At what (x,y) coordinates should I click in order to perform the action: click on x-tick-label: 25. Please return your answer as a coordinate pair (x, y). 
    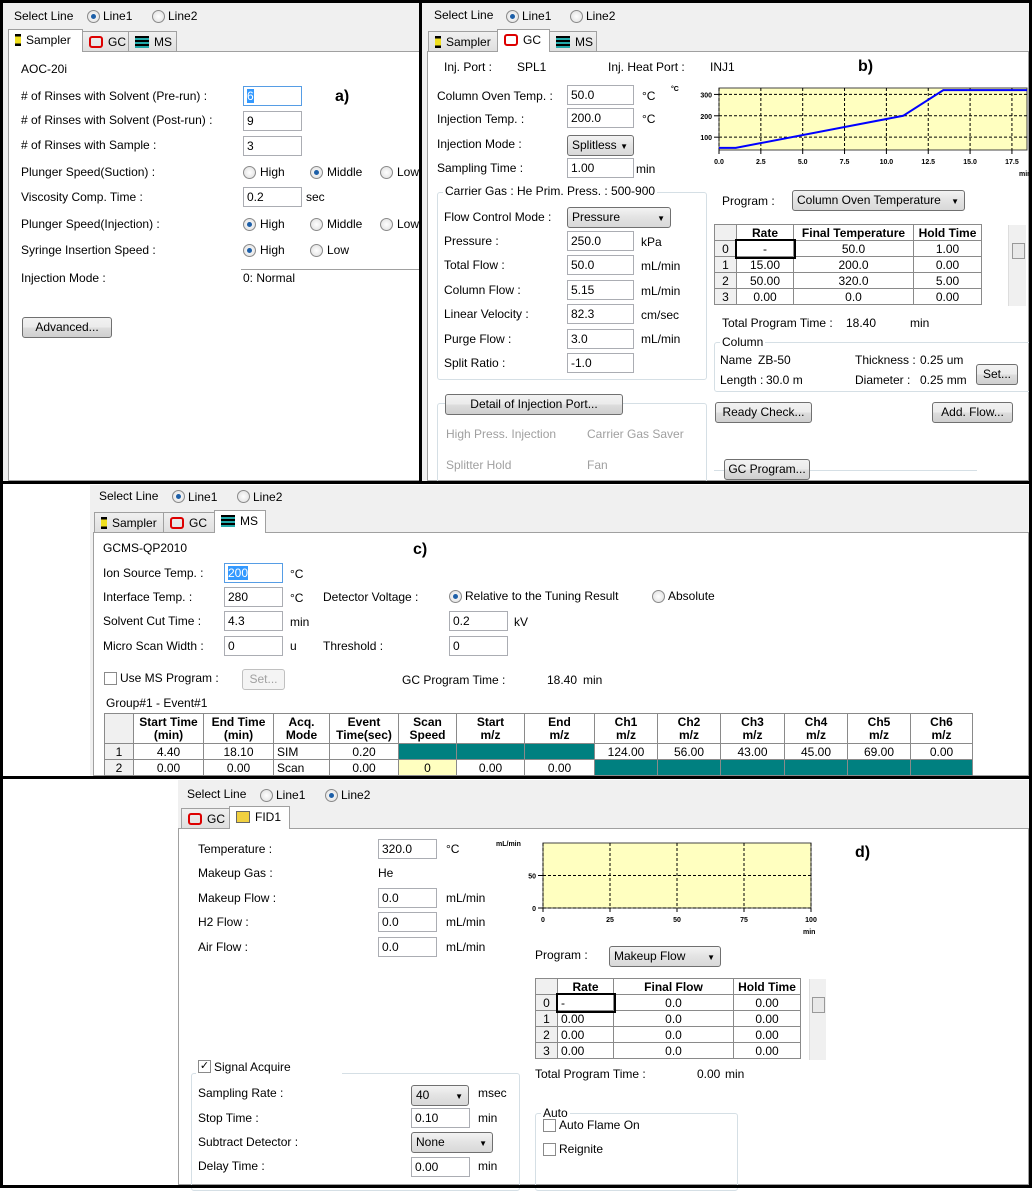
    Looking at the image, I should click on (610, 920).